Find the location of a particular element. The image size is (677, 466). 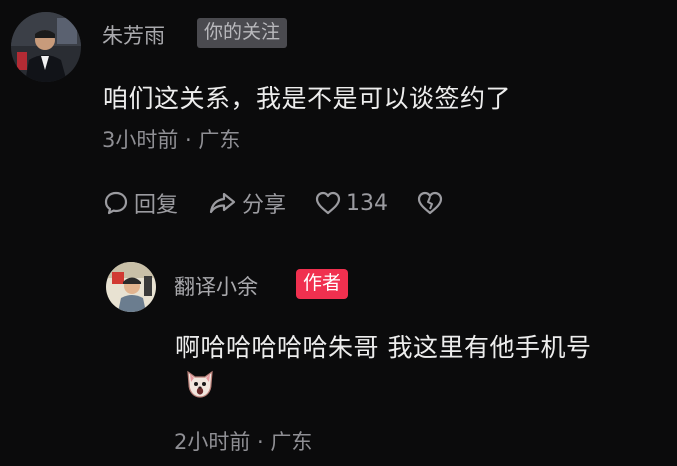

heart-icon is located at coordinates (328, 203).